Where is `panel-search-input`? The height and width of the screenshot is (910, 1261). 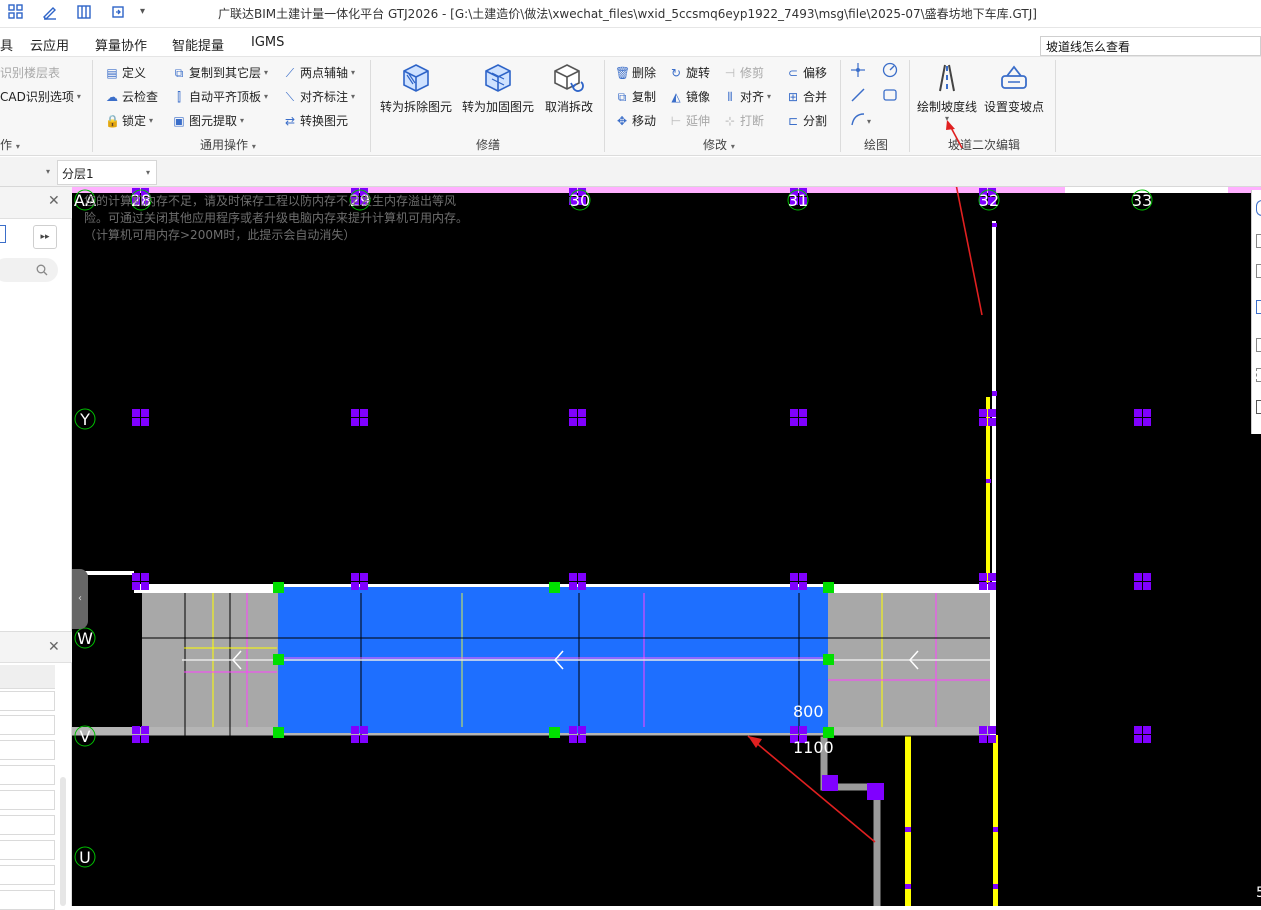 panel-search-input is located at coordinates (29, 270).